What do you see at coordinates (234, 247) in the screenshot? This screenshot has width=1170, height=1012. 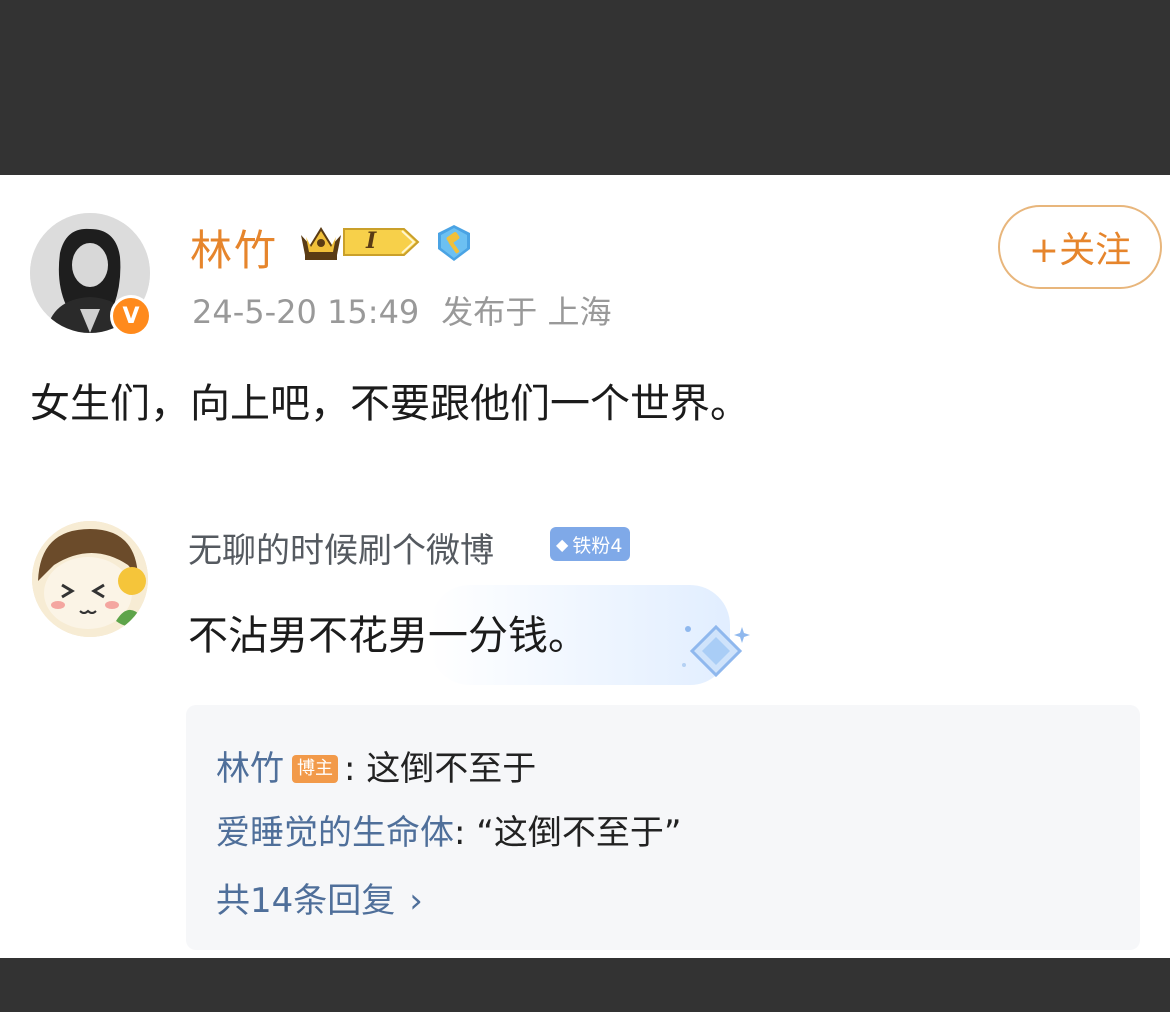 I see `author-name: 林竹` at bounding box center [234, 247].